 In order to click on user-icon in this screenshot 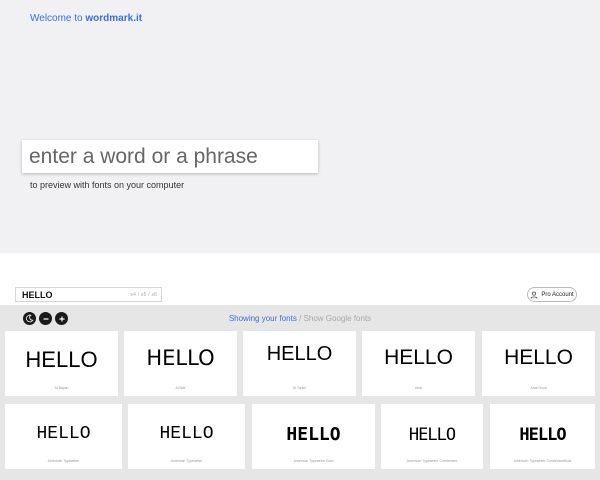, I will do `click(534, 295)`.